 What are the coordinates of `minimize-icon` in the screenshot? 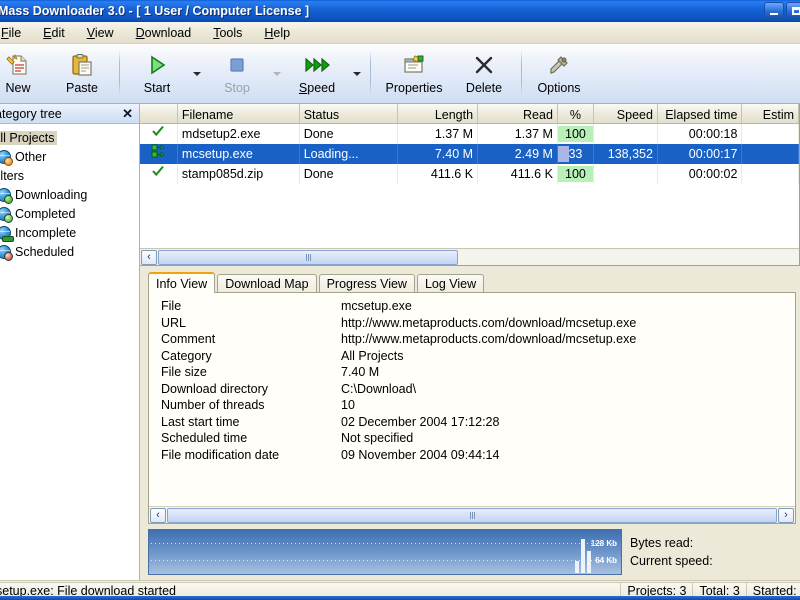 It's located at (774, 14).